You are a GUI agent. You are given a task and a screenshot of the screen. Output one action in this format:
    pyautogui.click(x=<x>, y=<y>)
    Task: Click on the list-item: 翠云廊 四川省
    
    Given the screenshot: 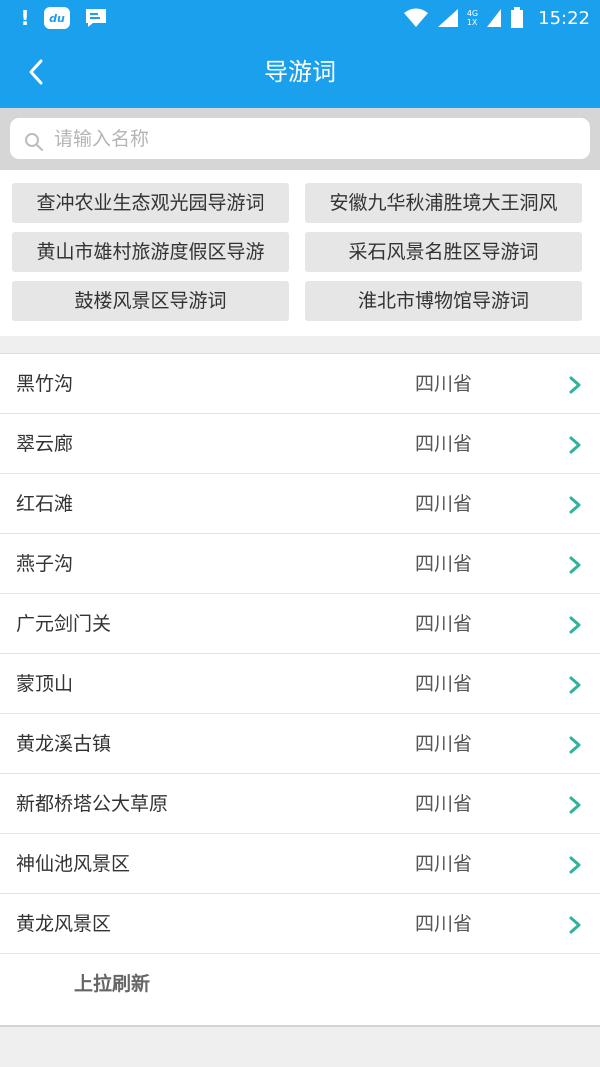 What is the action you would take?
    pyautogui.click(x=300, y=444)
    